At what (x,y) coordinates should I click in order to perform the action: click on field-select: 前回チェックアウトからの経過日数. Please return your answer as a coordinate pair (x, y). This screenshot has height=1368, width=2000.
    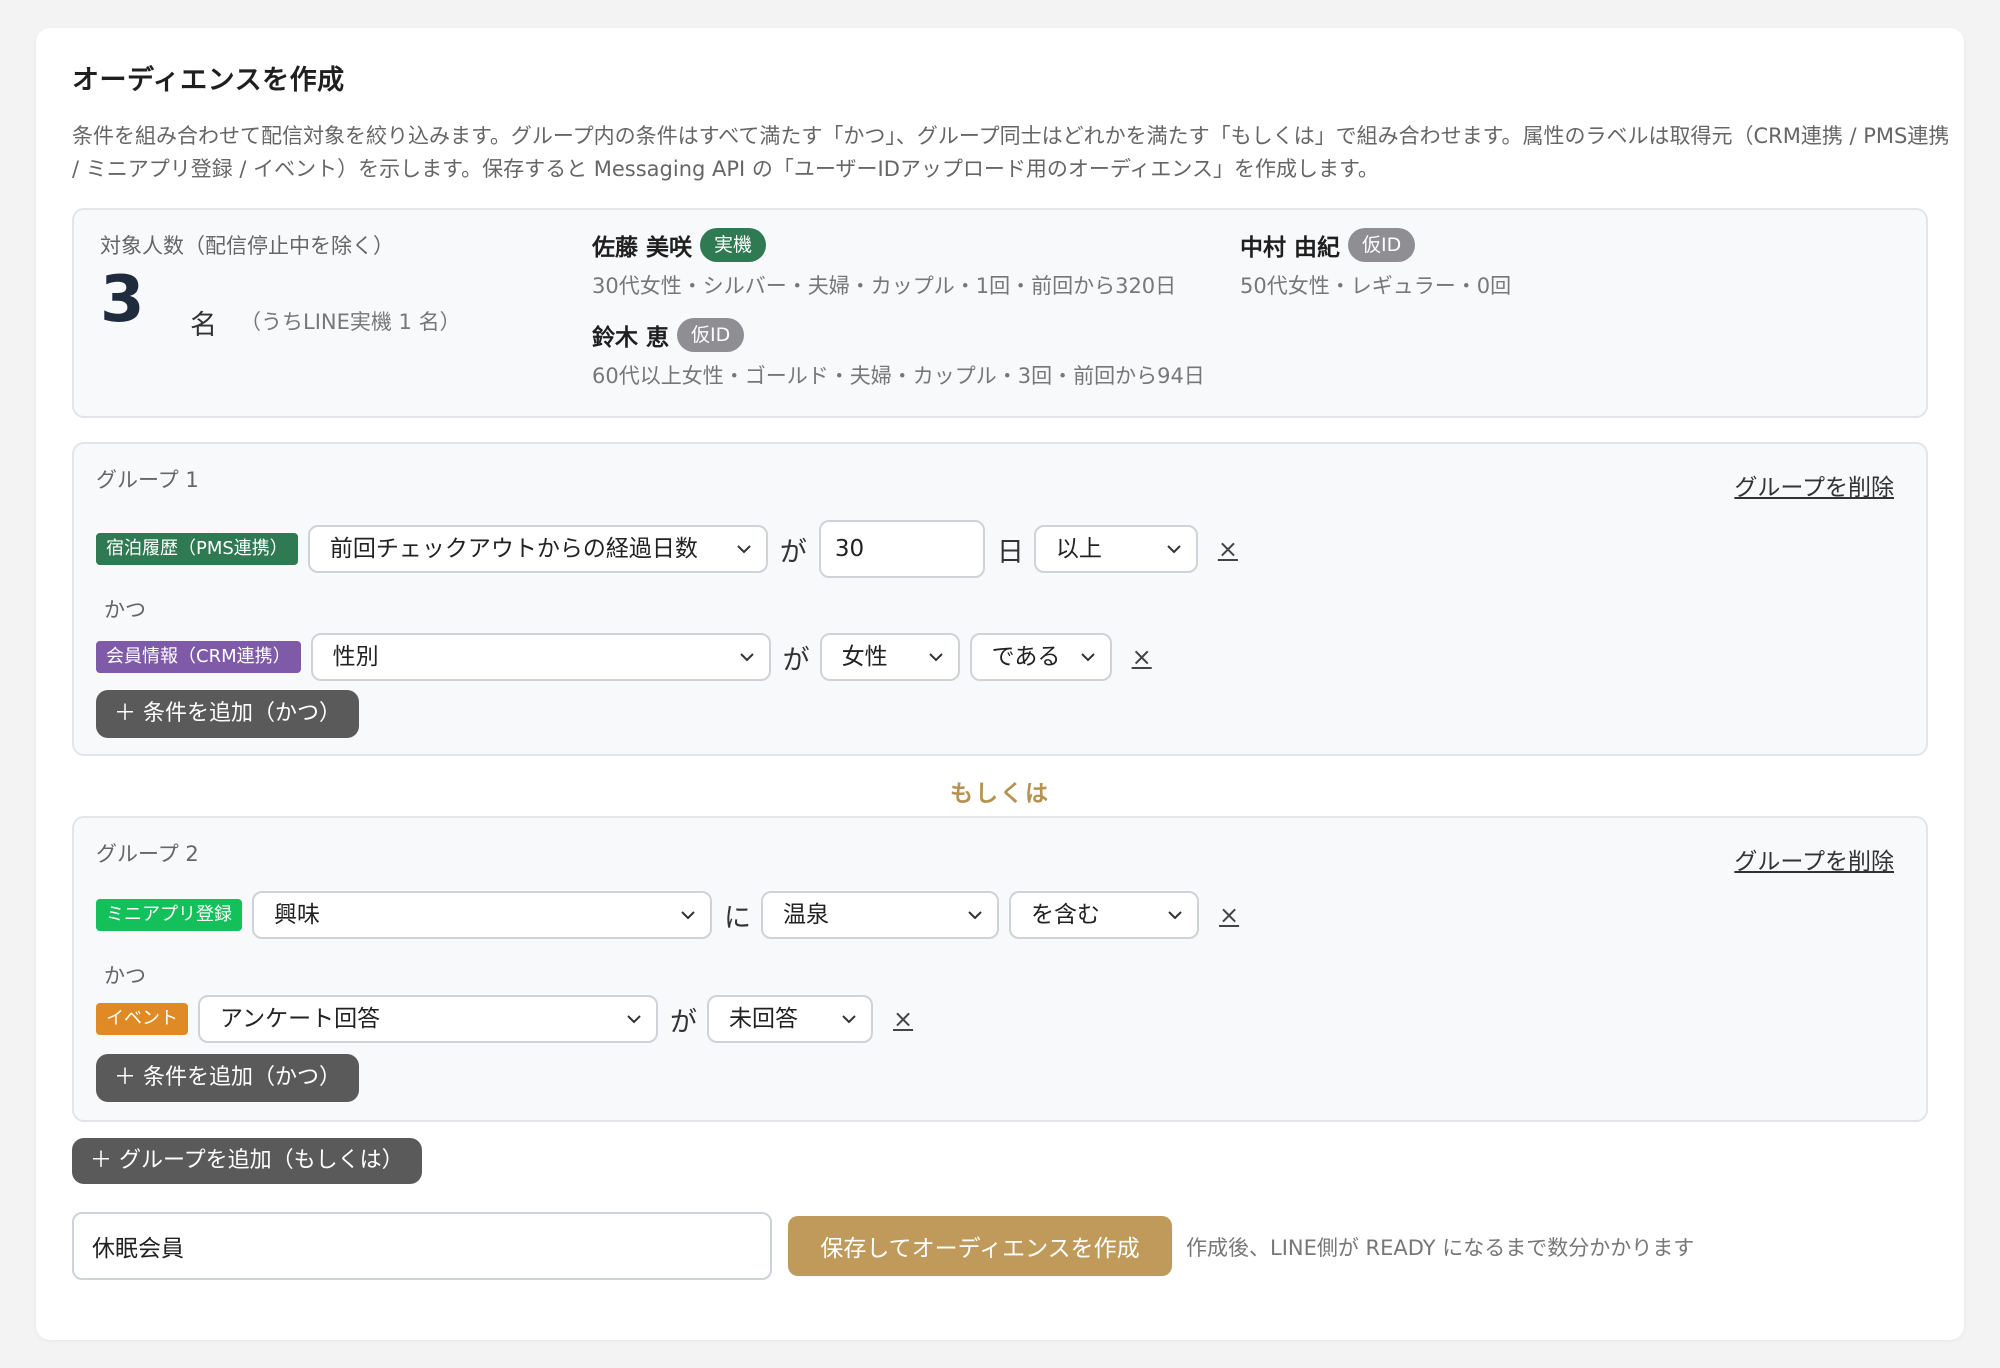
    Looking at the image, I should click on (537, 549).